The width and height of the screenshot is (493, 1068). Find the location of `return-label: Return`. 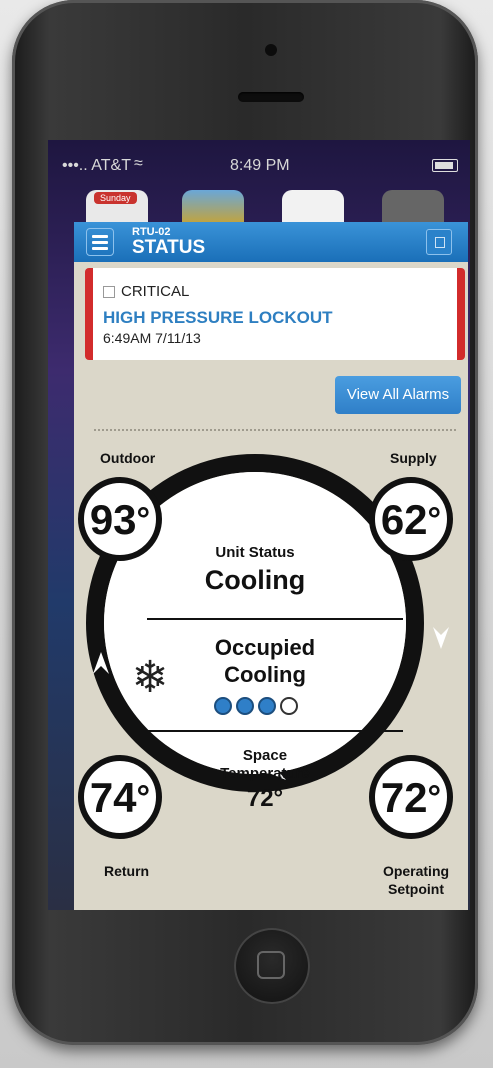

return-label: Return is located at coordinates (127, 871).